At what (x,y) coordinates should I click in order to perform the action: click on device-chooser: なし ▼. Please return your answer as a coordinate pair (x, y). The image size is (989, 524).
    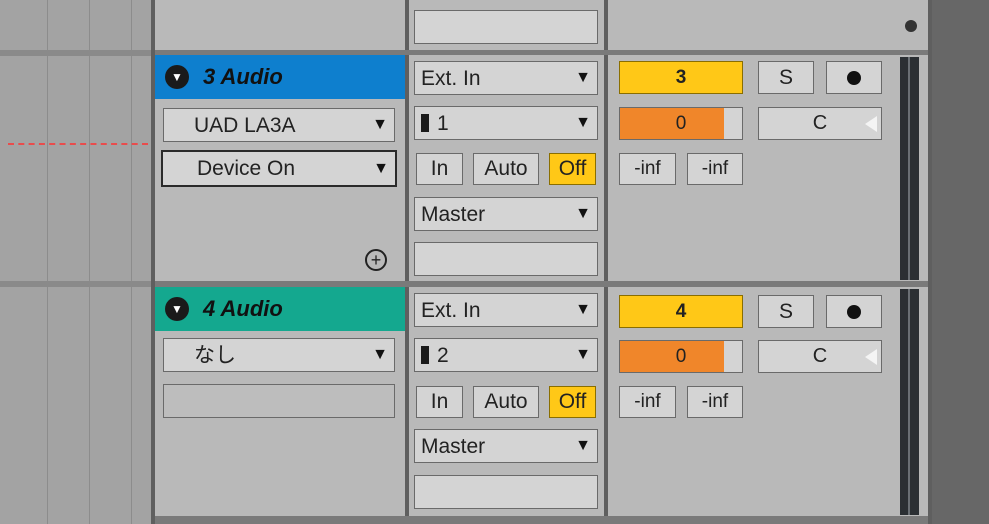
    Looking at the image, I should click on (279, 355).